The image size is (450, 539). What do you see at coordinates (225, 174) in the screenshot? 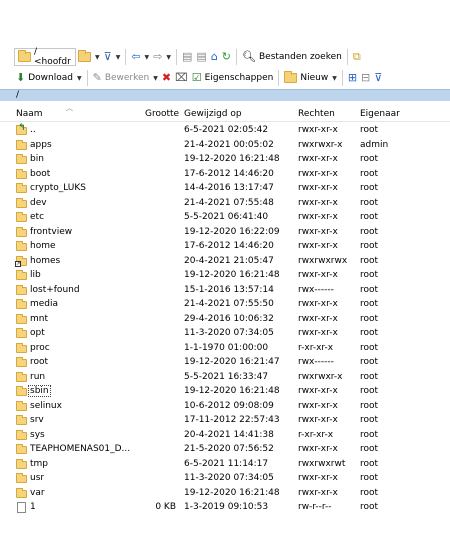
I see `file-row: boot 17-6-2012 14:46:20 rwxr-xr-x root` at bounding box center [225, 174].